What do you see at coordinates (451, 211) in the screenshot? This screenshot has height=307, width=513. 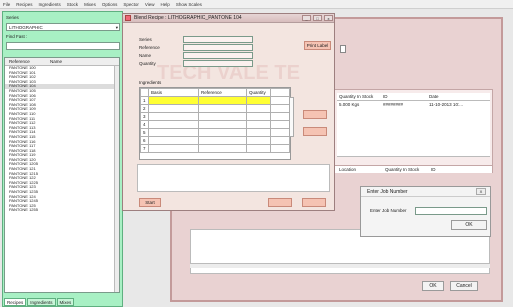 I see `job-number-input` at bounding box center [451, 211].